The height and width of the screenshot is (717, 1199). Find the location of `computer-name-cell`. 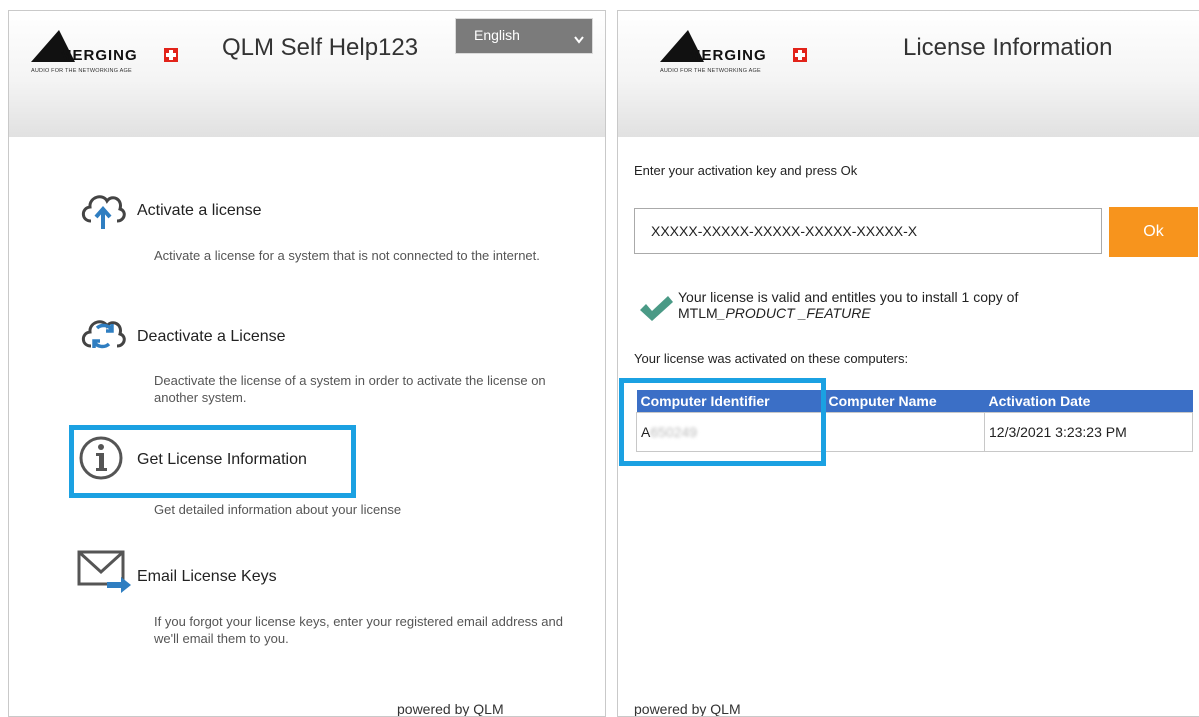

computer-name-cell is located at coordinates (904, 432).